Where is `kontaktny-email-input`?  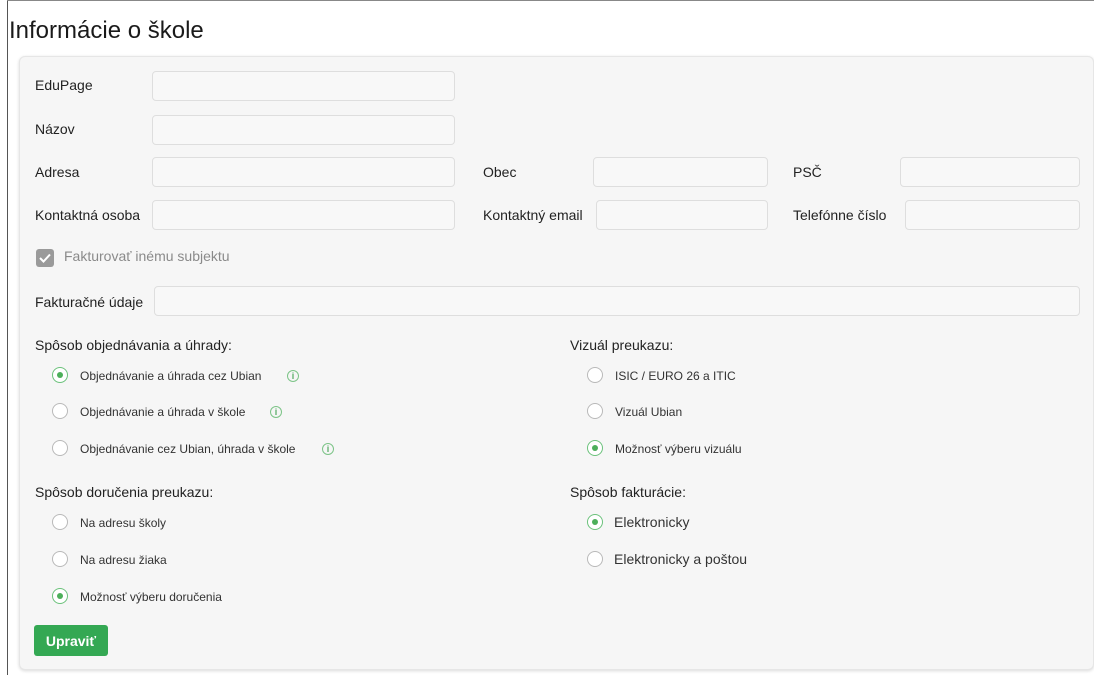
kontaktny-email-input is located at coordinates (682, 215).